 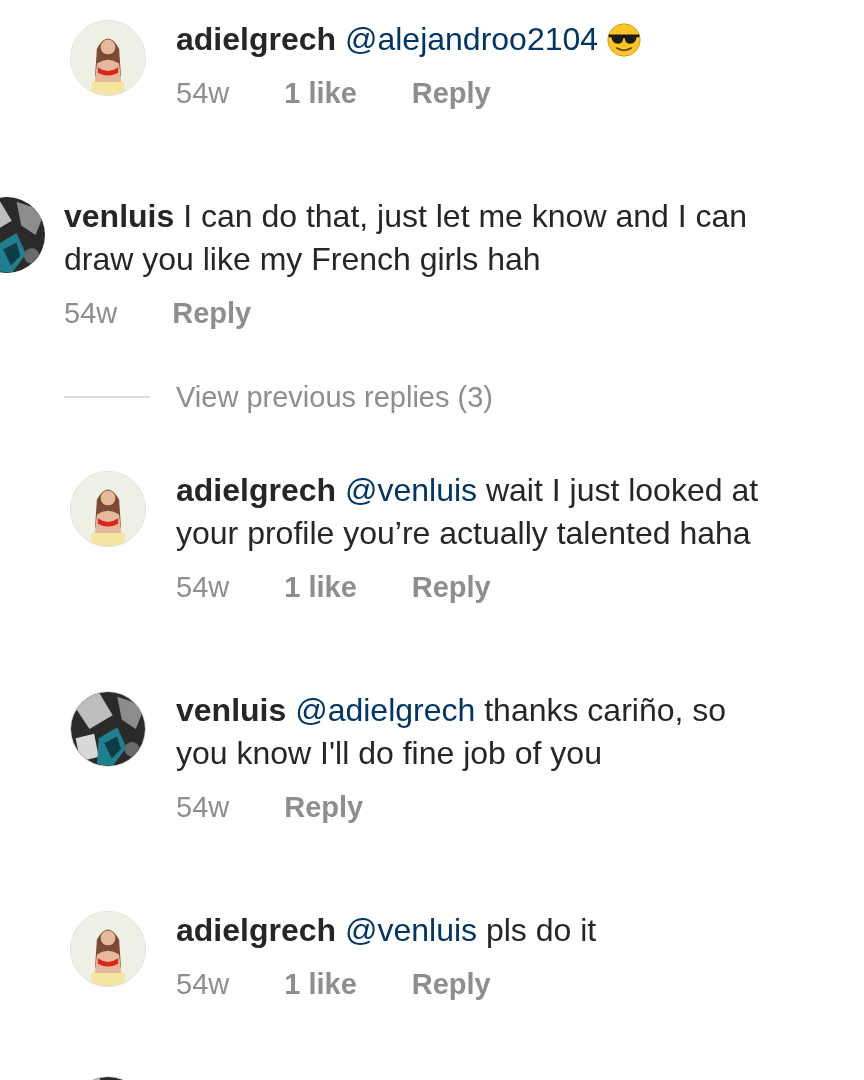 I want to click on view-replies-link: View previous replies (3), so click(x=334, y=397).